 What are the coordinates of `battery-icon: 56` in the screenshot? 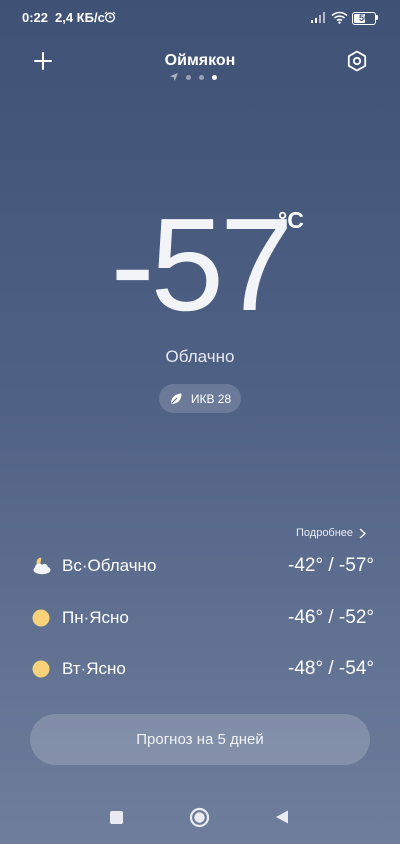 It's located at (364, 18).